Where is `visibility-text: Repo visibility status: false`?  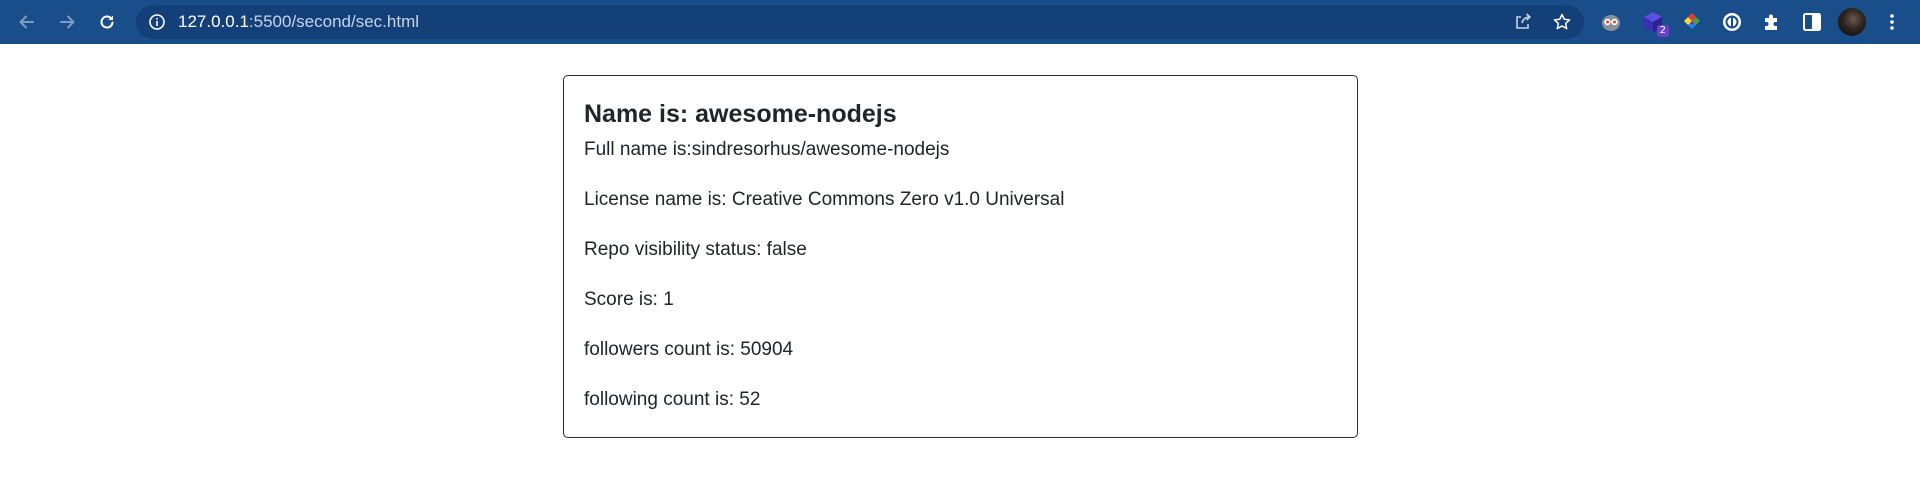
visibility-text: Repo visibility status: false is located at coordinates (695, 249).